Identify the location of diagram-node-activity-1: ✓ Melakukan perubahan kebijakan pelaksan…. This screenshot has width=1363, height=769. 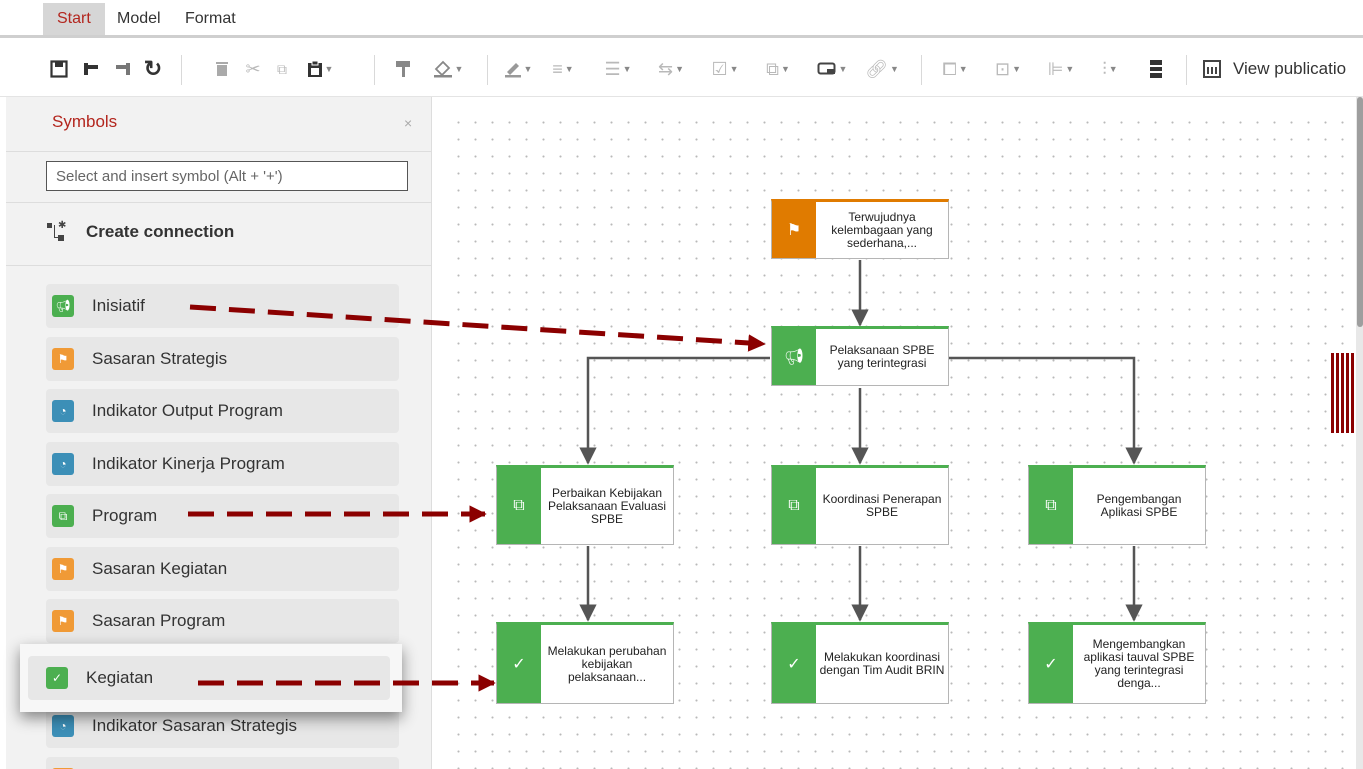
(585, 663).